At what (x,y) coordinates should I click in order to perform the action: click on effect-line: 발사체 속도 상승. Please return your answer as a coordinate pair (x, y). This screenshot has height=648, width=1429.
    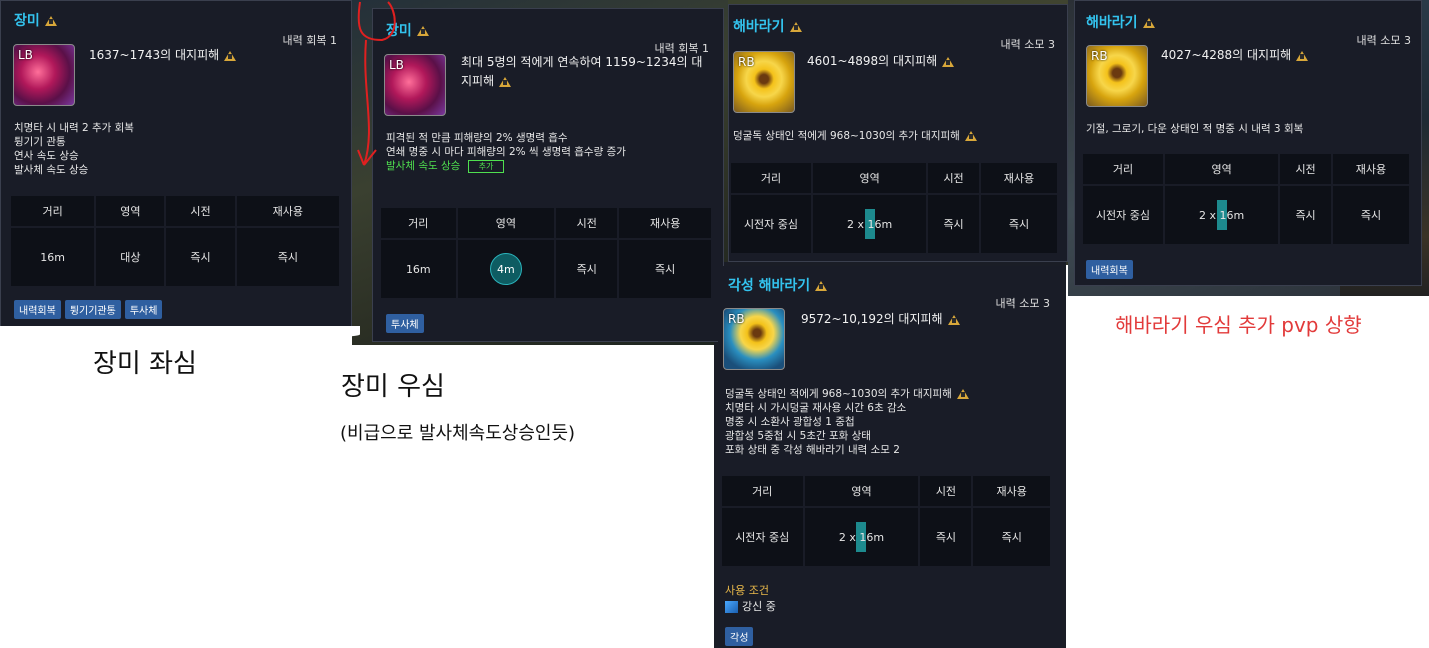
    Looking at the image, I should click on (51, 170).